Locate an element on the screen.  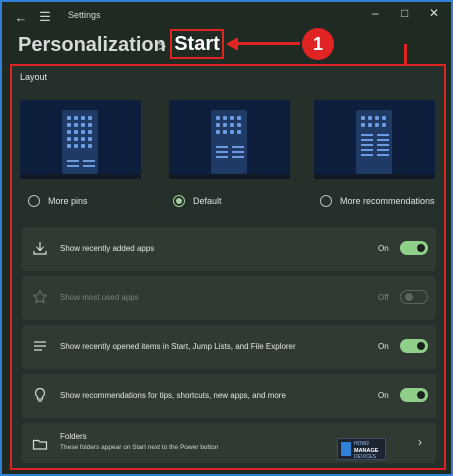
page-title: Start is located at coordinates (197, 43).